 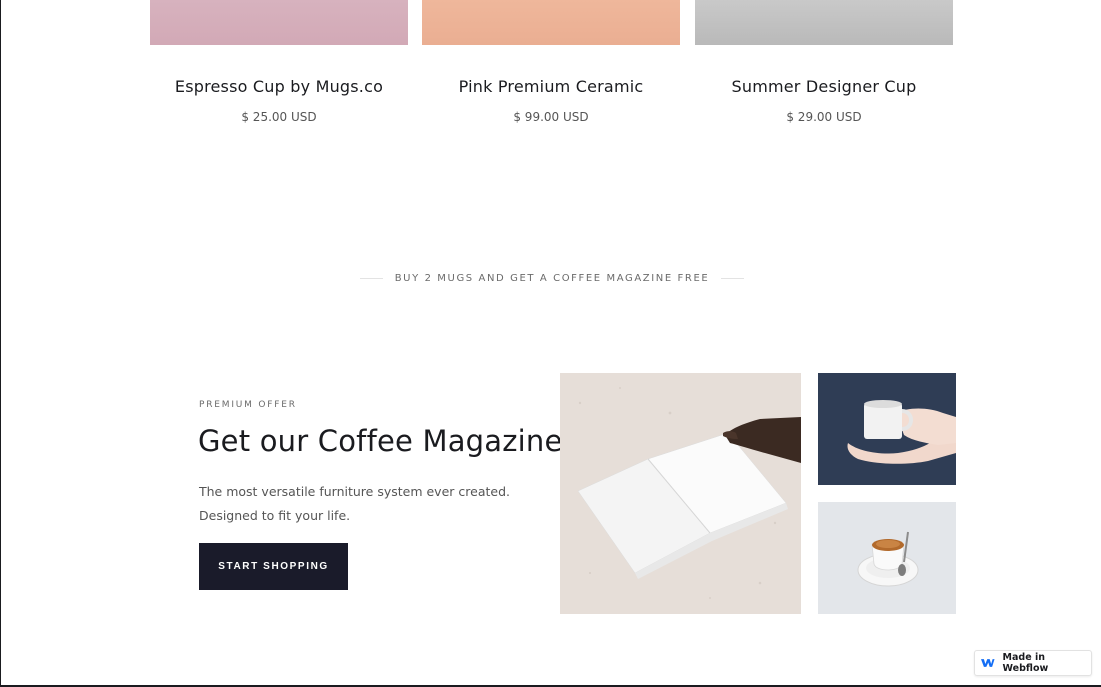 I want to click on product-name: Espresso Cup by Mugs.co, so click(x=279, y=86).